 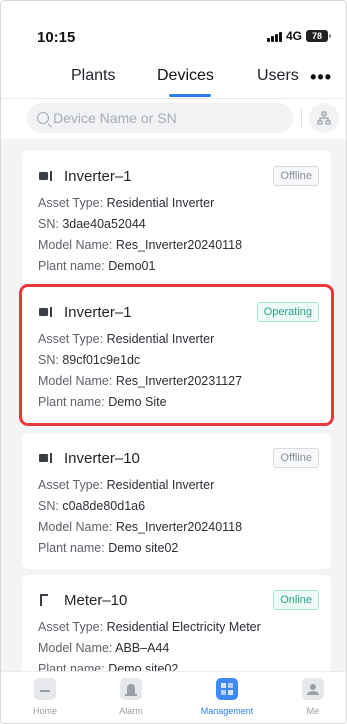 I want to click on nav-management: Management, so click(x=227, y=697).